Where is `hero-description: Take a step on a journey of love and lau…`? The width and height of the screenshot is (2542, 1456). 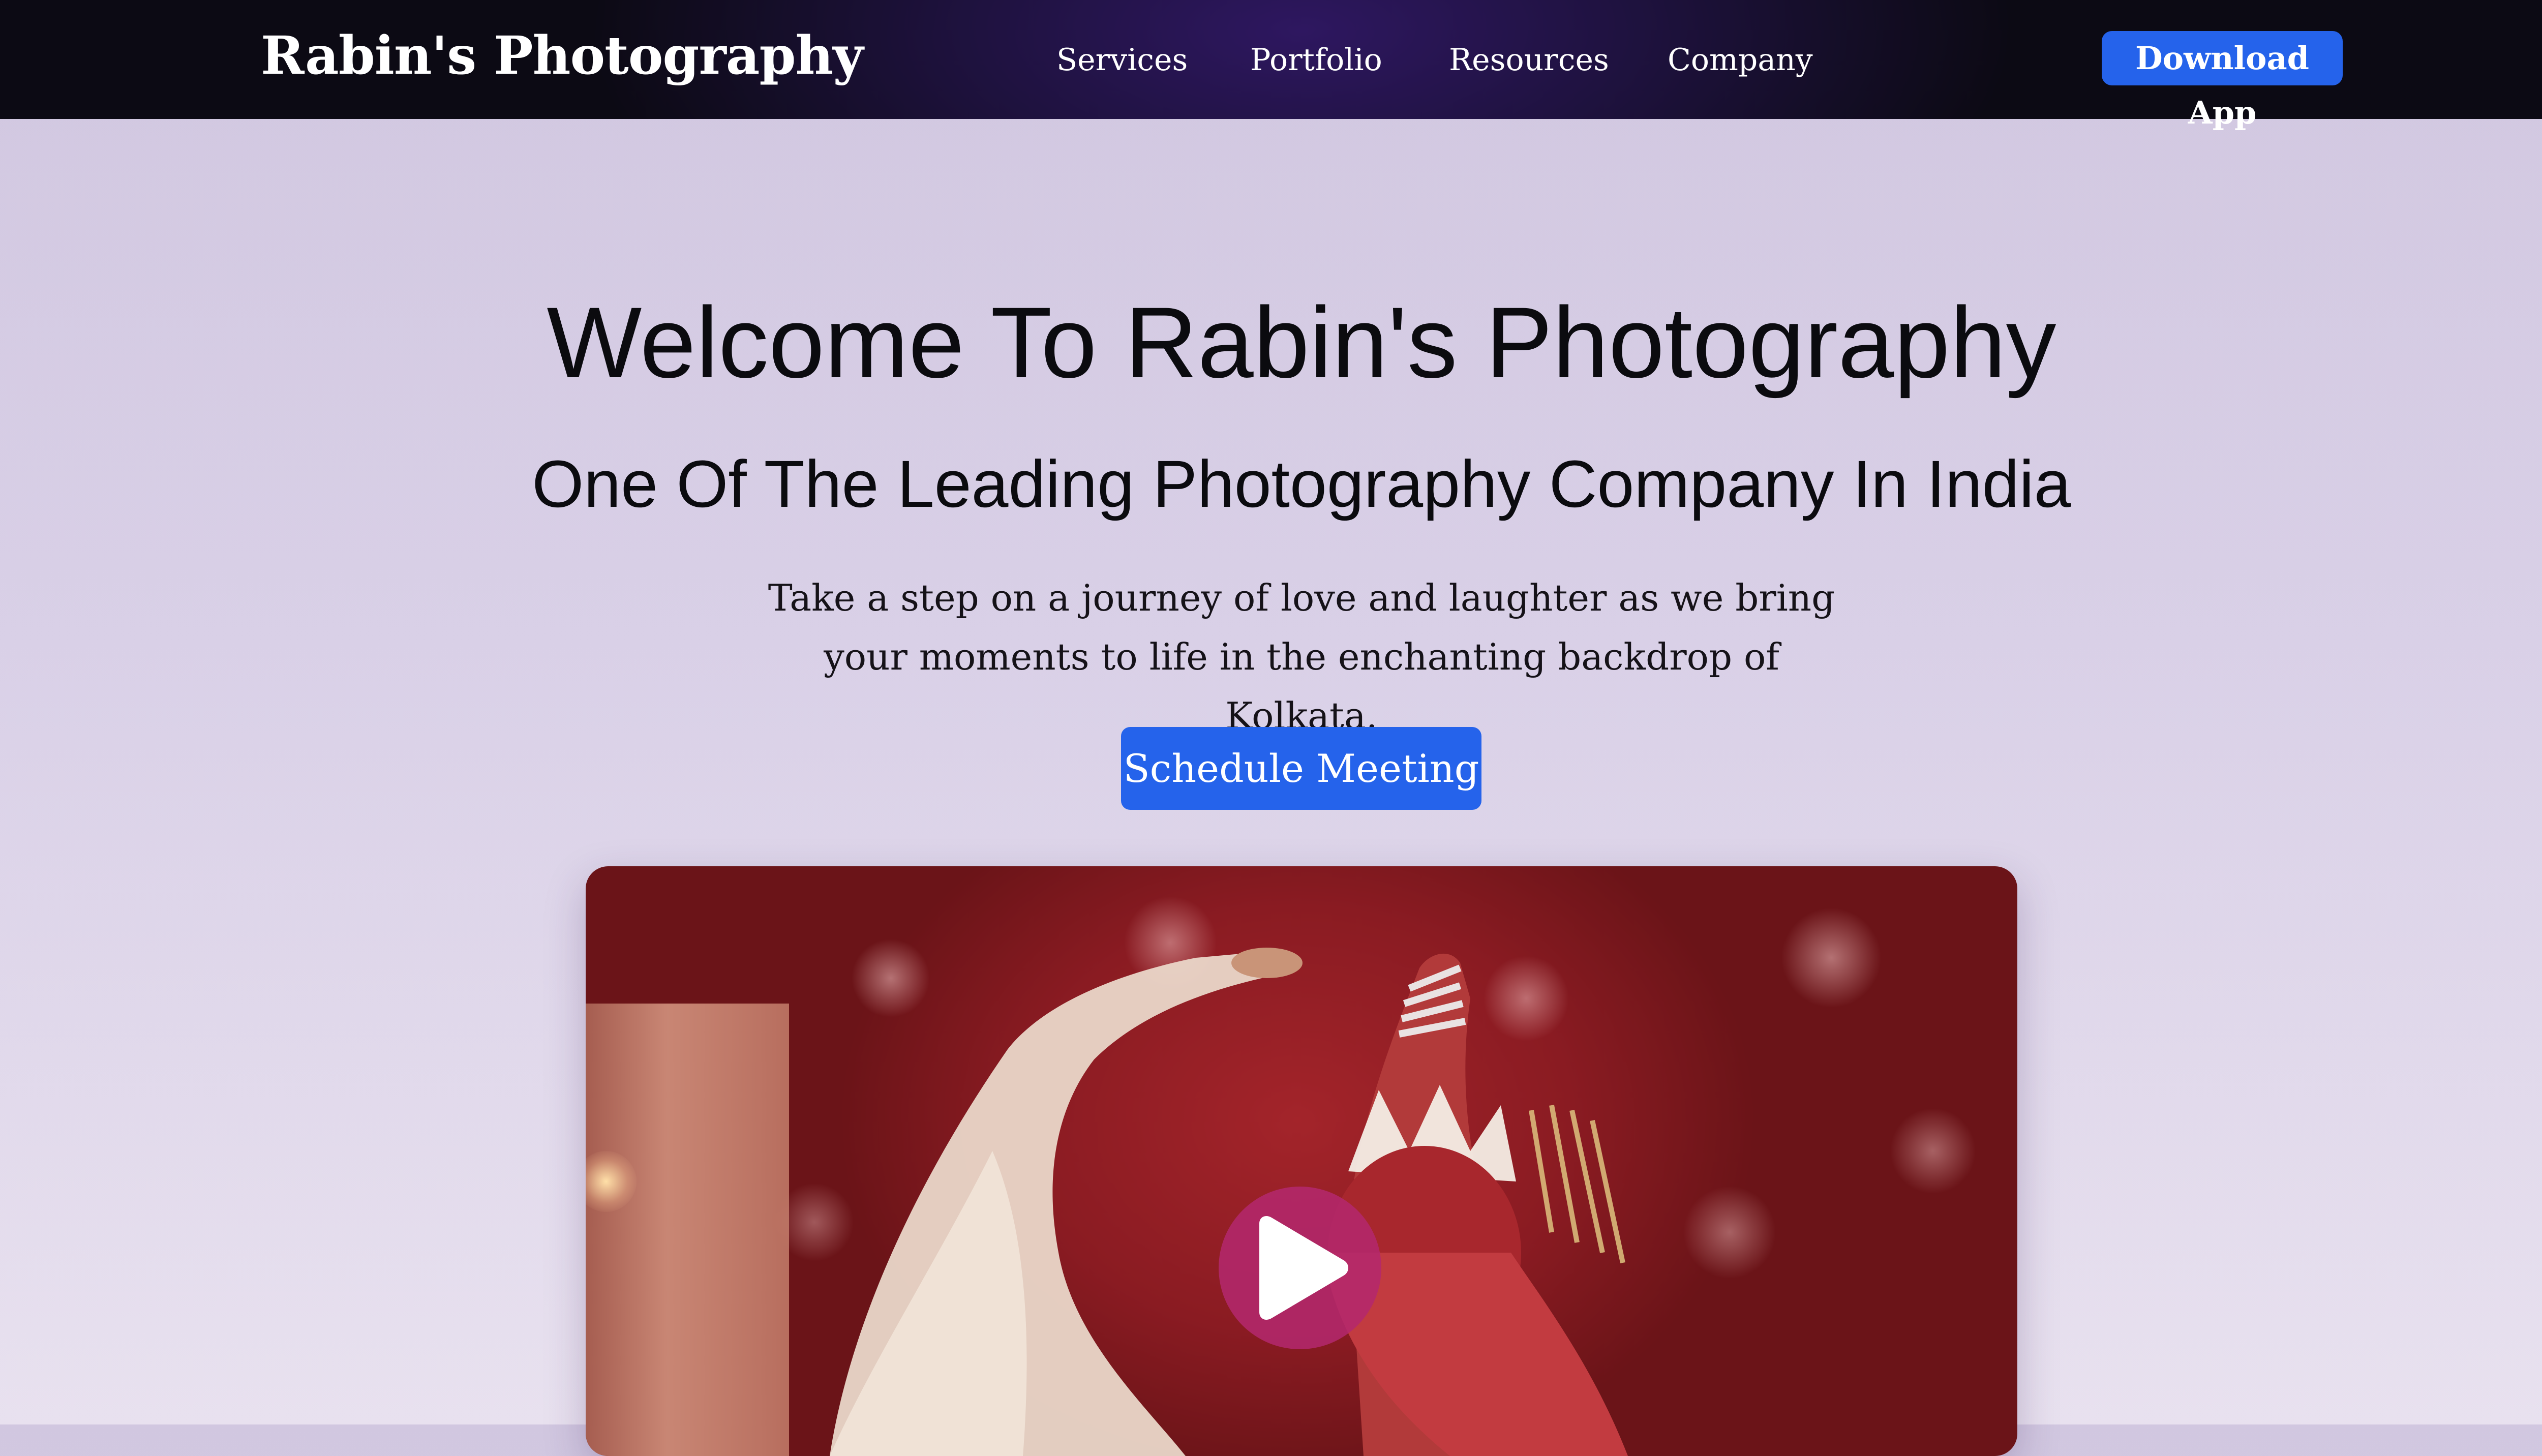 hero-description: Take a step on a journey of love and lau… is located at coordinates (1301, 657).